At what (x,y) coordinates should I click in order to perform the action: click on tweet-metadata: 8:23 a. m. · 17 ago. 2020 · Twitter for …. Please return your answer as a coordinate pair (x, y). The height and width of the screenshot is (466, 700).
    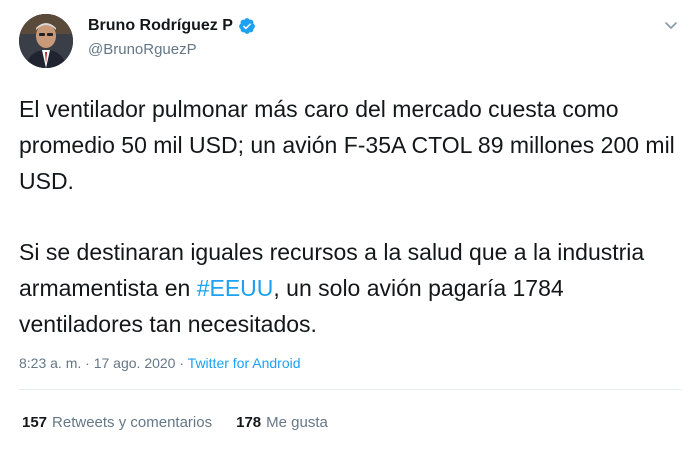
    Looking at the image, I should click on (160, 363).